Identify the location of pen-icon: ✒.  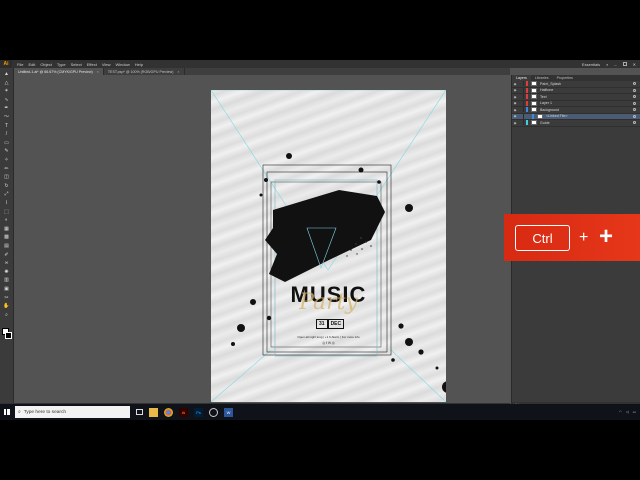
(6, 108).